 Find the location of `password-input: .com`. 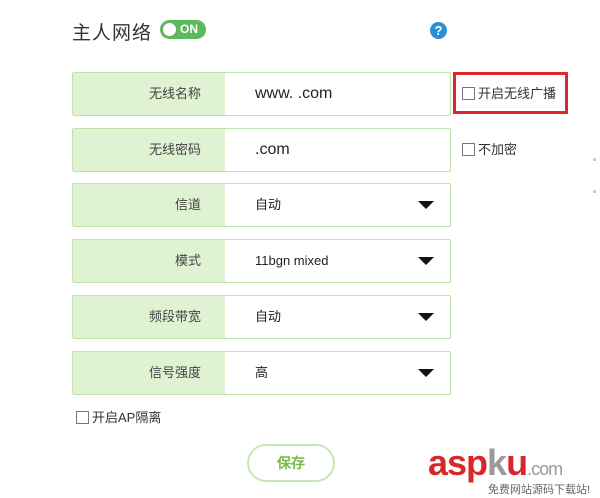

password-input: .com is located at coordinates (272, 150).